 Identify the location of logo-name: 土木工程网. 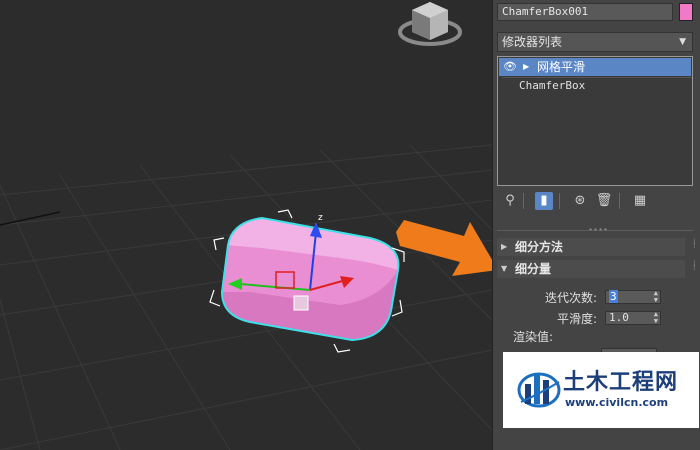
(621, 382).